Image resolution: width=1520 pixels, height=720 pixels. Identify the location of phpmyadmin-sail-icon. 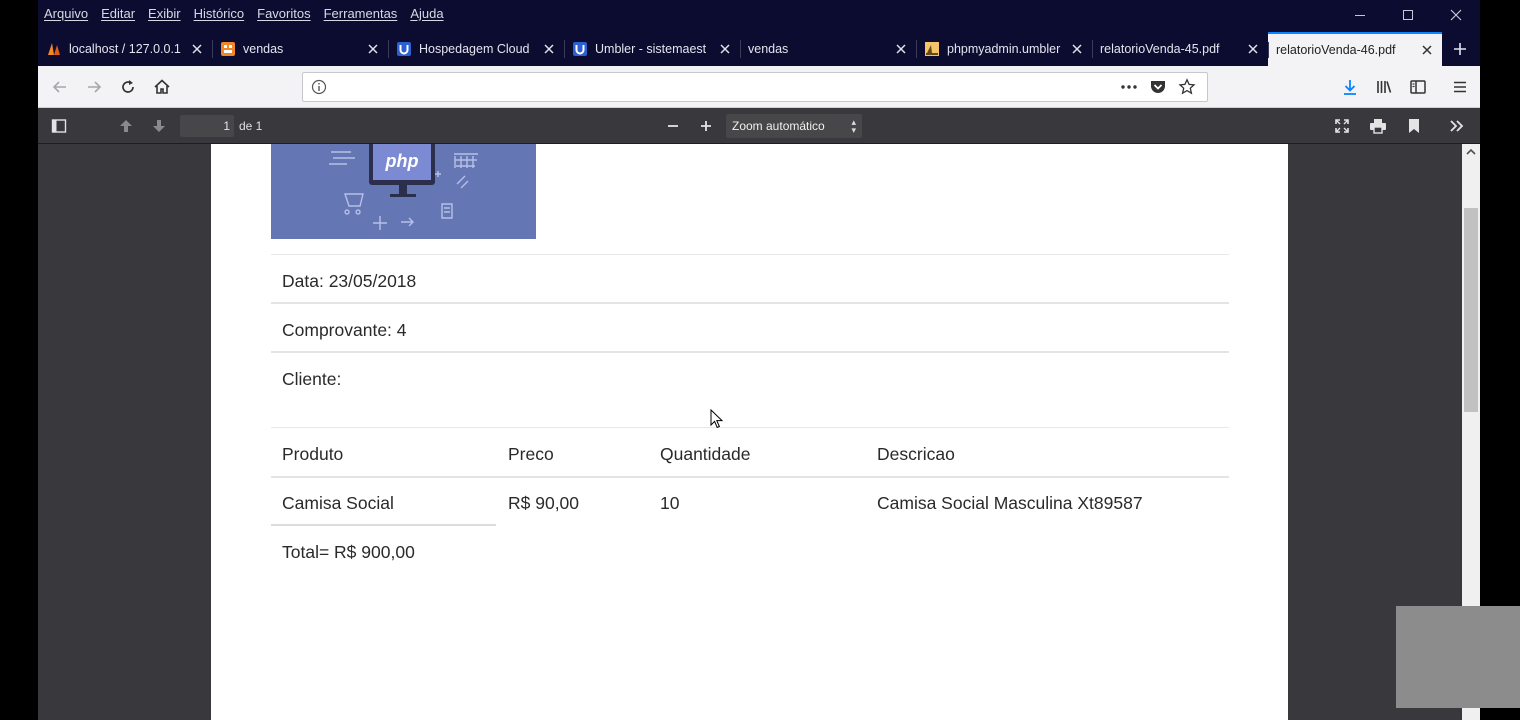
(54, 49).